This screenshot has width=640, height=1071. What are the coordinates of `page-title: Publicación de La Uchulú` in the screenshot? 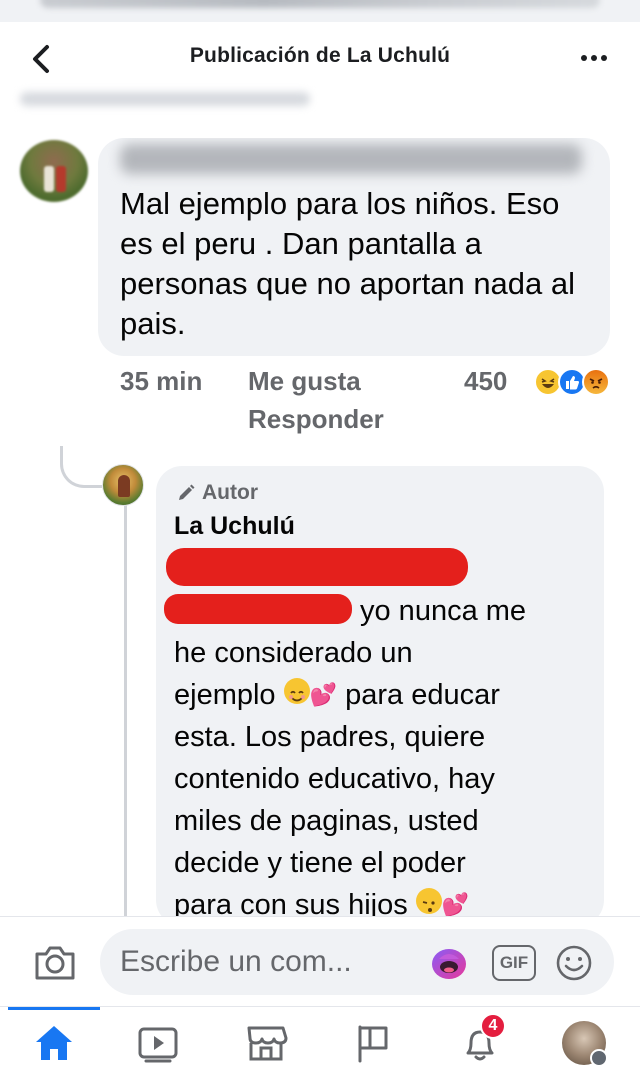 It's located at (320, 55).